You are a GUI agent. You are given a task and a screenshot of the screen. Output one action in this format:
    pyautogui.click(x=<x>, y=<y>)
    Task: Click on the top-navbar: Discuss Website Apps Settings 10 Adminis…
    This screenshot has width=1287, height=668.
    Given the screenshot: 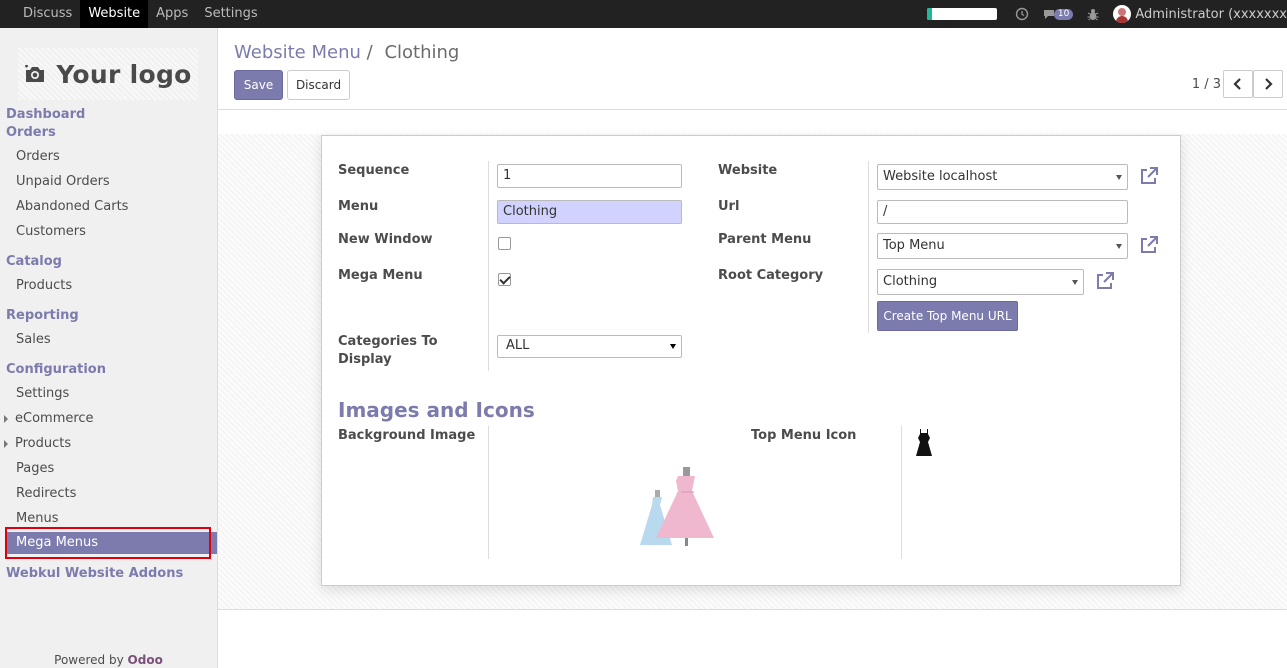 What is the action you would take?
    pyautogui.click(x=643, y=14)
    